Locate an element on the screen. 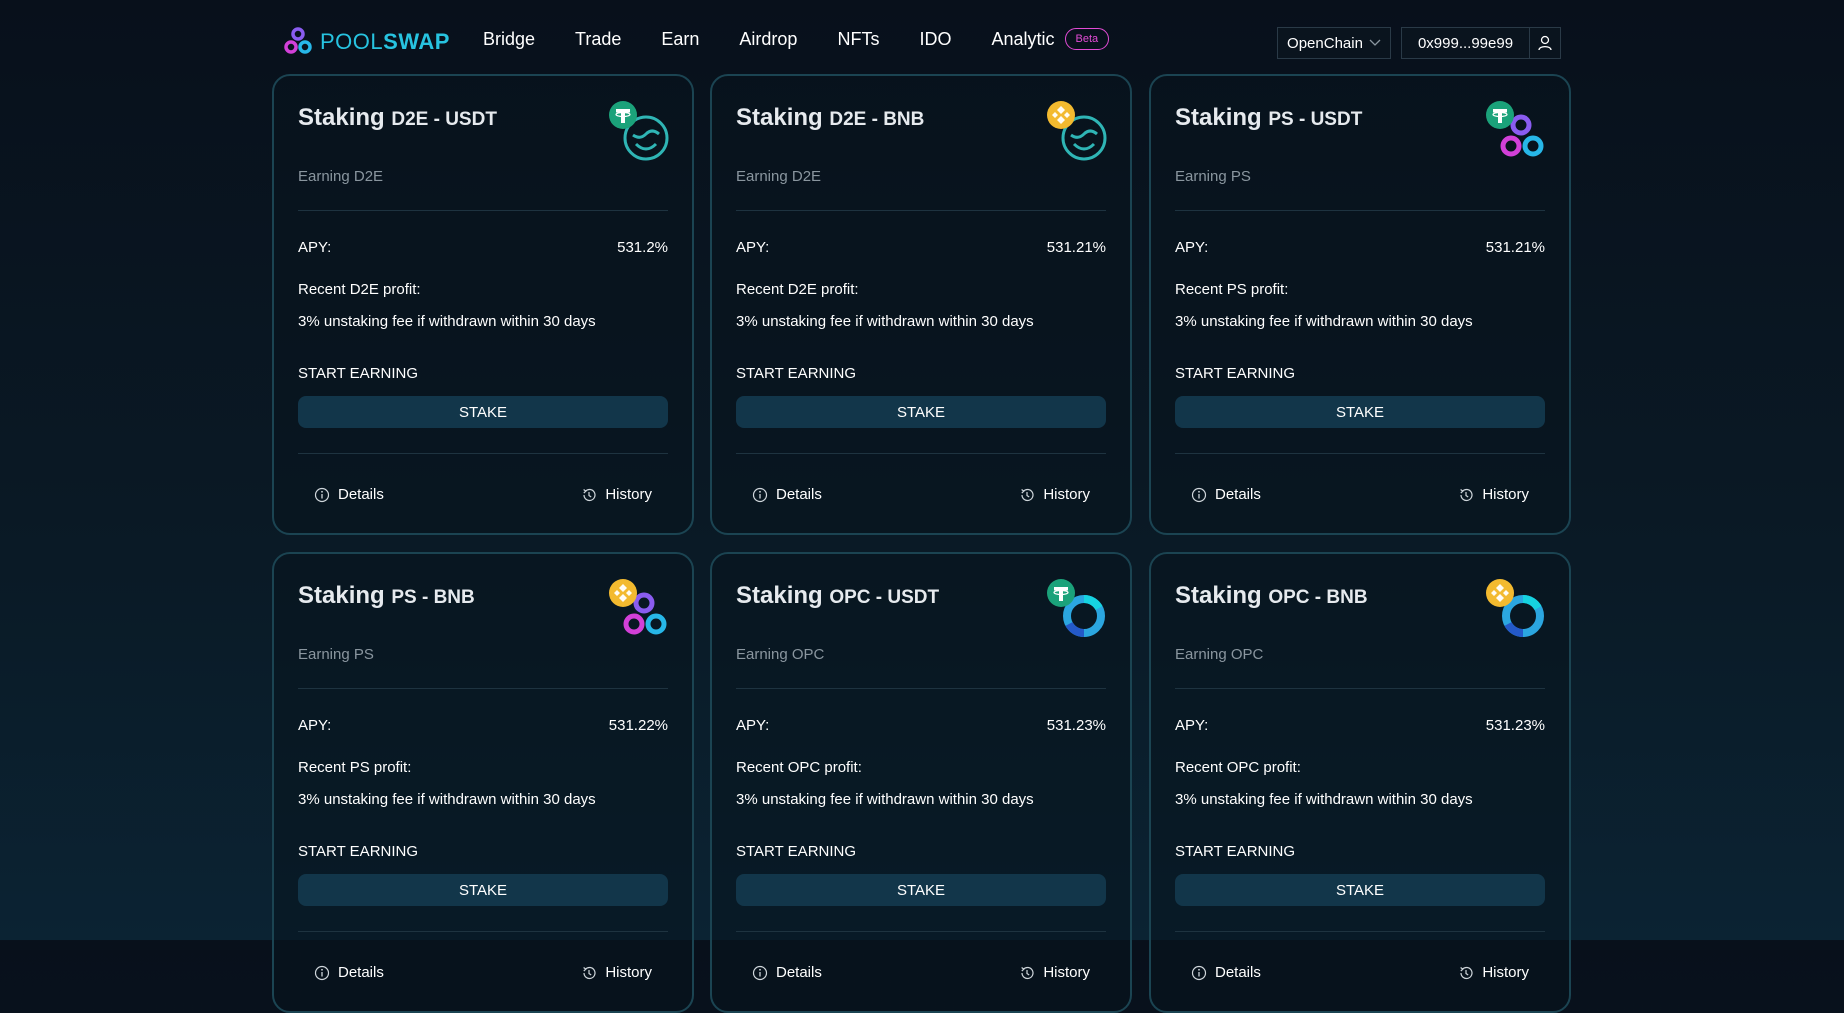  chevron-down-icon is located at coordinates (1375, 42).